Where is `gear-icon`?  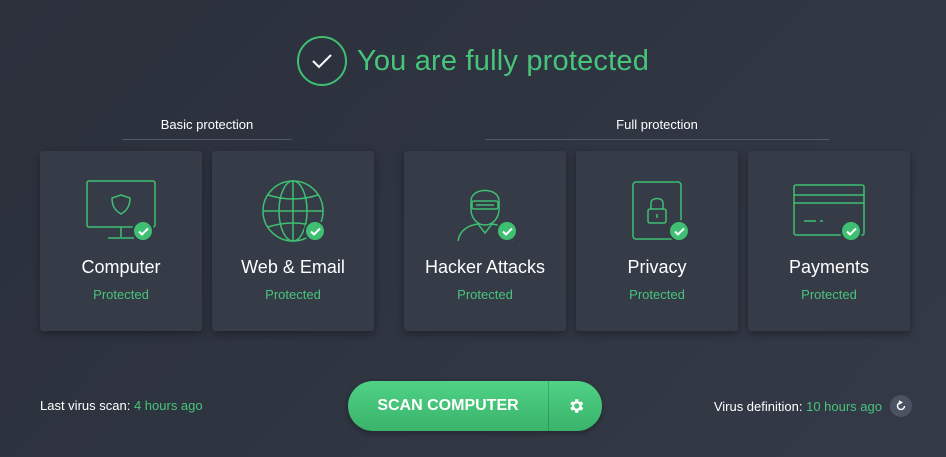
gear-icon is located at coordinates (576, 406).